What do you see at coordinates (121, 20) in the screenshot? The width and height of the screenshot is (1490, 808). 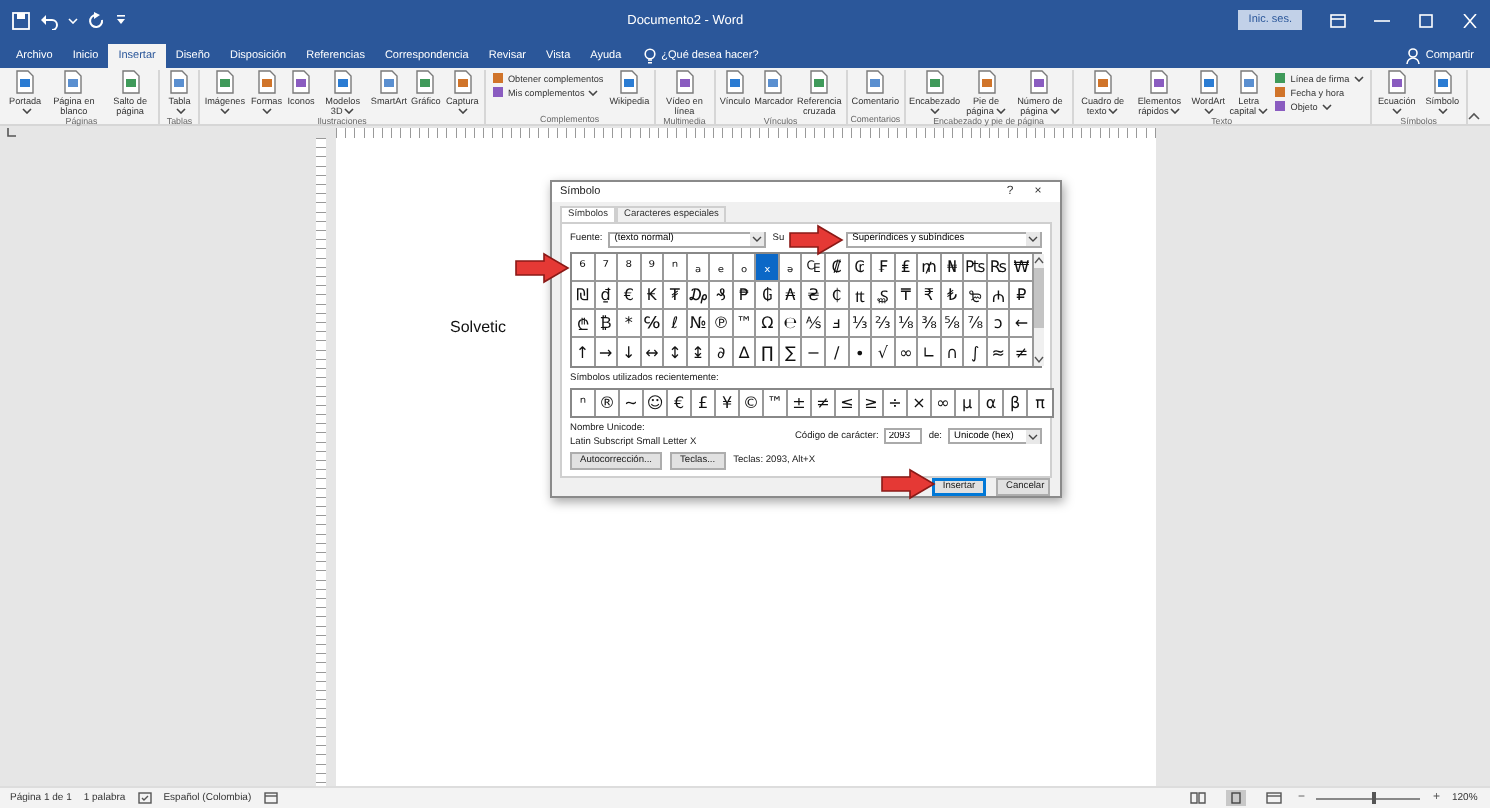 I see `customize-icon` at bounding box center [121, 20].